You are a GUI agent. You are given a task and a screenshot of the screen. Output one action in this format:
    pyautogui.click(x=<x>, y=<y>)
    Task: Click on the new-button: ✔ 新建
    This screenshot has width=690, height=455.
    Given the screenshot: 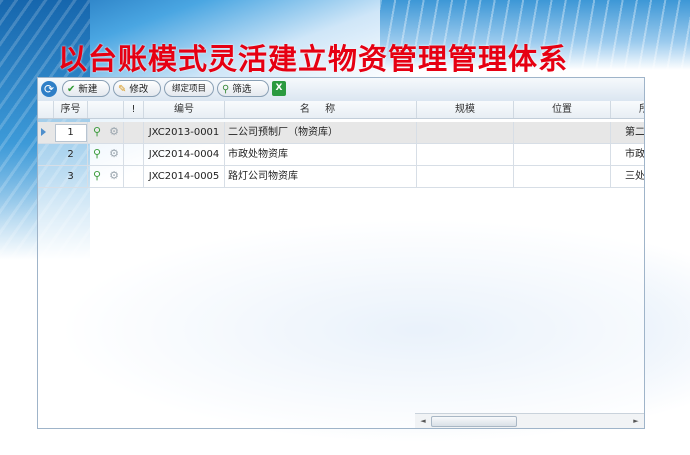 What is the action you would take?
    pyautogui.click(x=86, y=88)
    